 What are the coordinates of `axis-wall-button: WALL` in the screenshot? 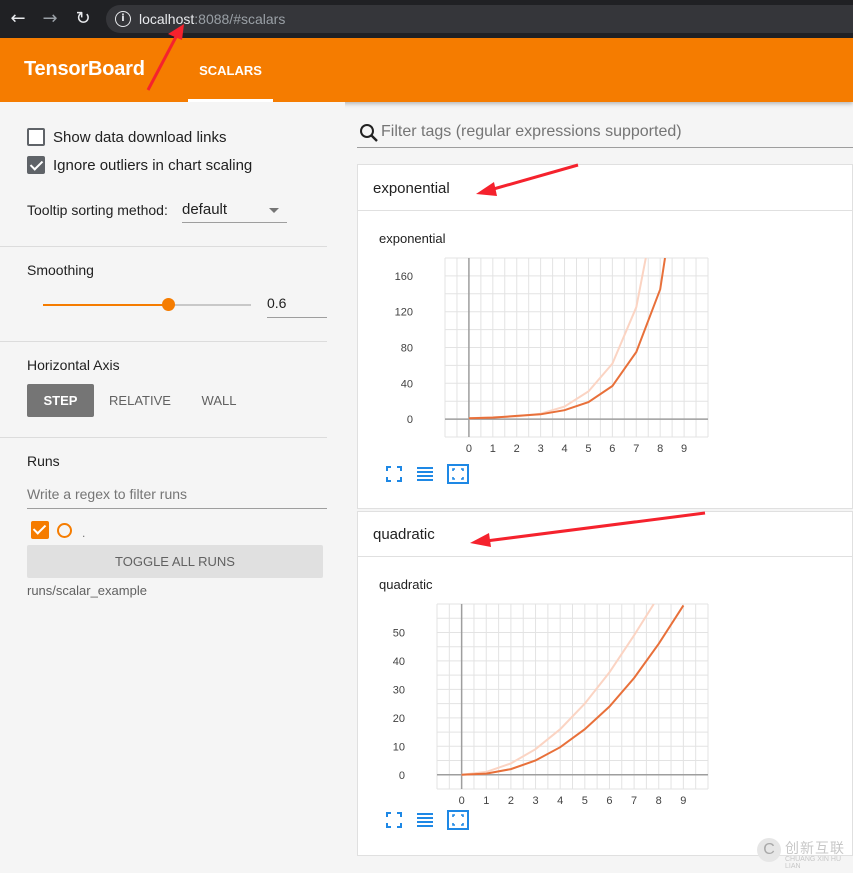 It's located at (219, 400).